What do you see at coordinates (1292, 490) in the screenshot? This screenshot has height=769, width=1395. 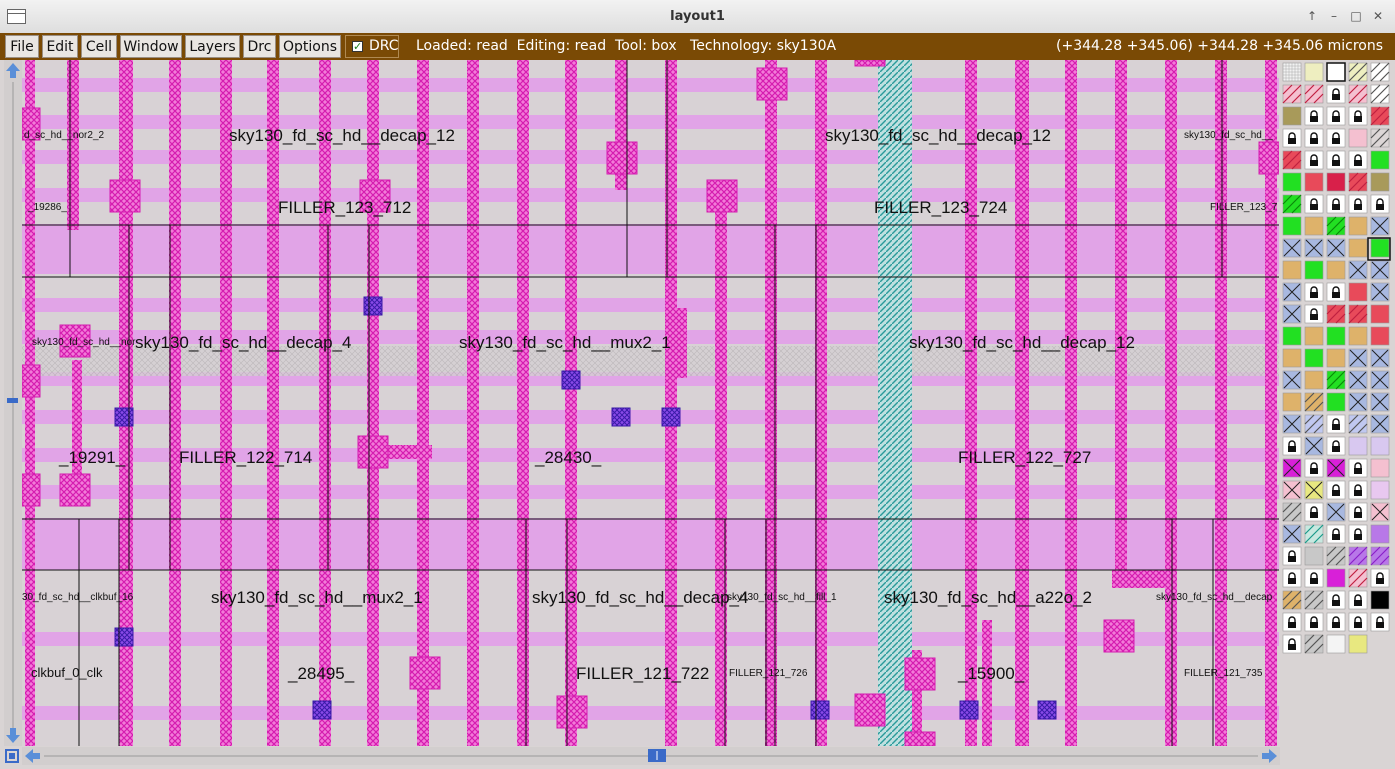 I see `layer-swatch-pink-x` at bounding box center [1292, 490].